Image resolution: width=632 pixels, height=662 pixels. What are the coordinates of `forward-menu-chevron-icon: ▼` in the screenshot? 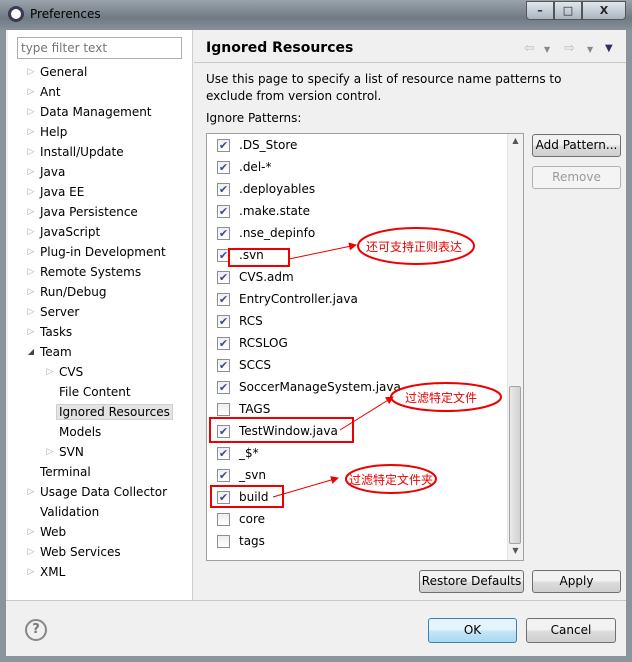 It's located at (590, 49).